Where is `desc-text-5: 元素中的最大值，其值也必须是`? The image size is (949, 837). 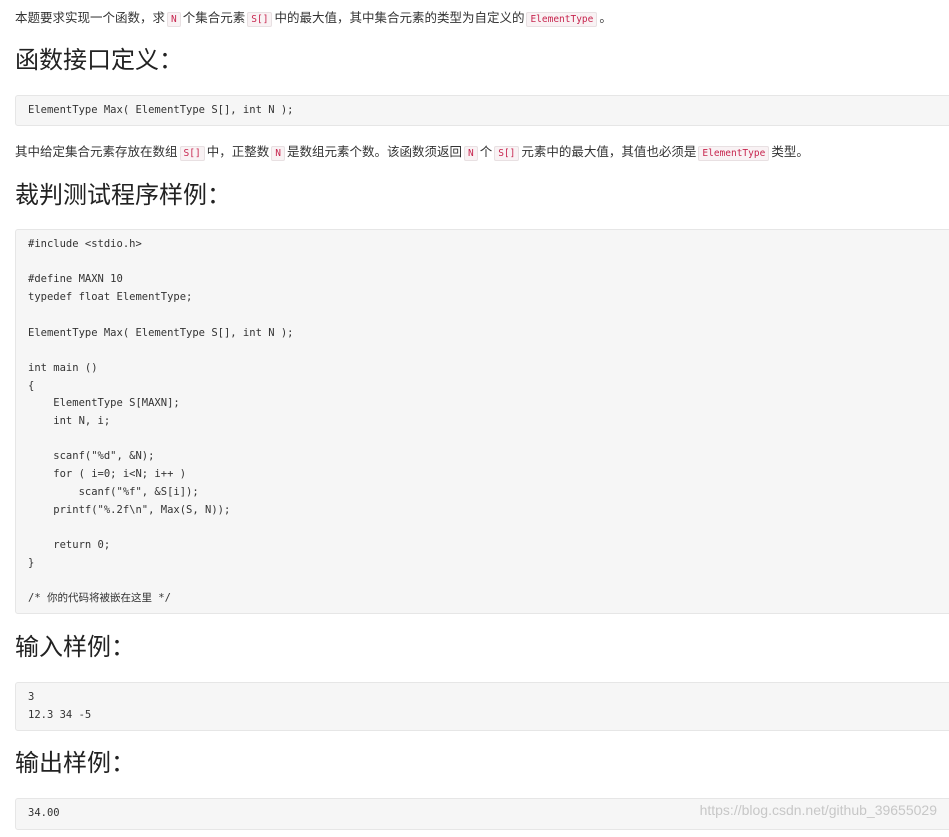
desc-text-5: 元素中的最大值，其值也必须是 is located at coordinates (608, 151).